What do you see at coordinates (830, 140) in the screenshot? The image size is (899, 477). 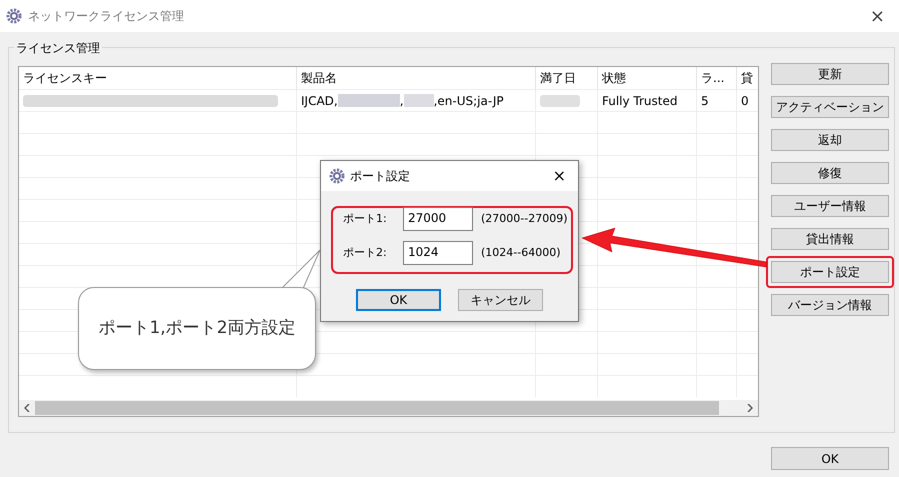 I see `action-button: 返却` at bounding box center [830, 140].